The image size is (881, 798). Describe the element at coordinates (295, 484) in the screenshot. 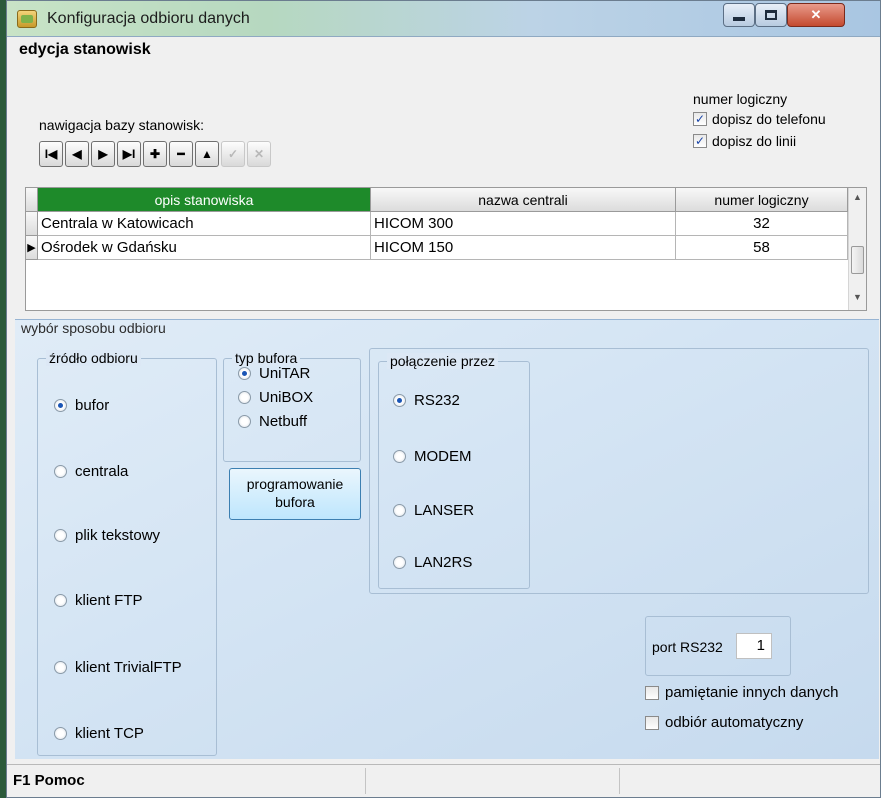

I see `button-label-line1: programowanie` at that location.